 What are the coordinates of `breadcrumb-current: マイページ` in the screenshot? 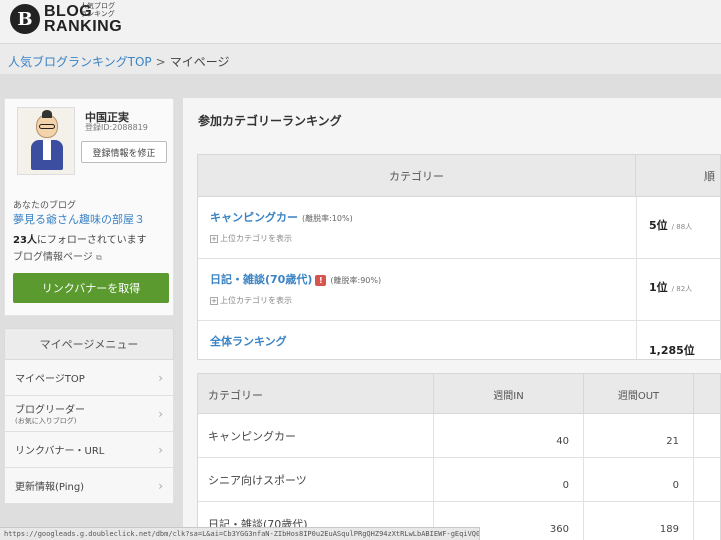 It's located at (199, 62).